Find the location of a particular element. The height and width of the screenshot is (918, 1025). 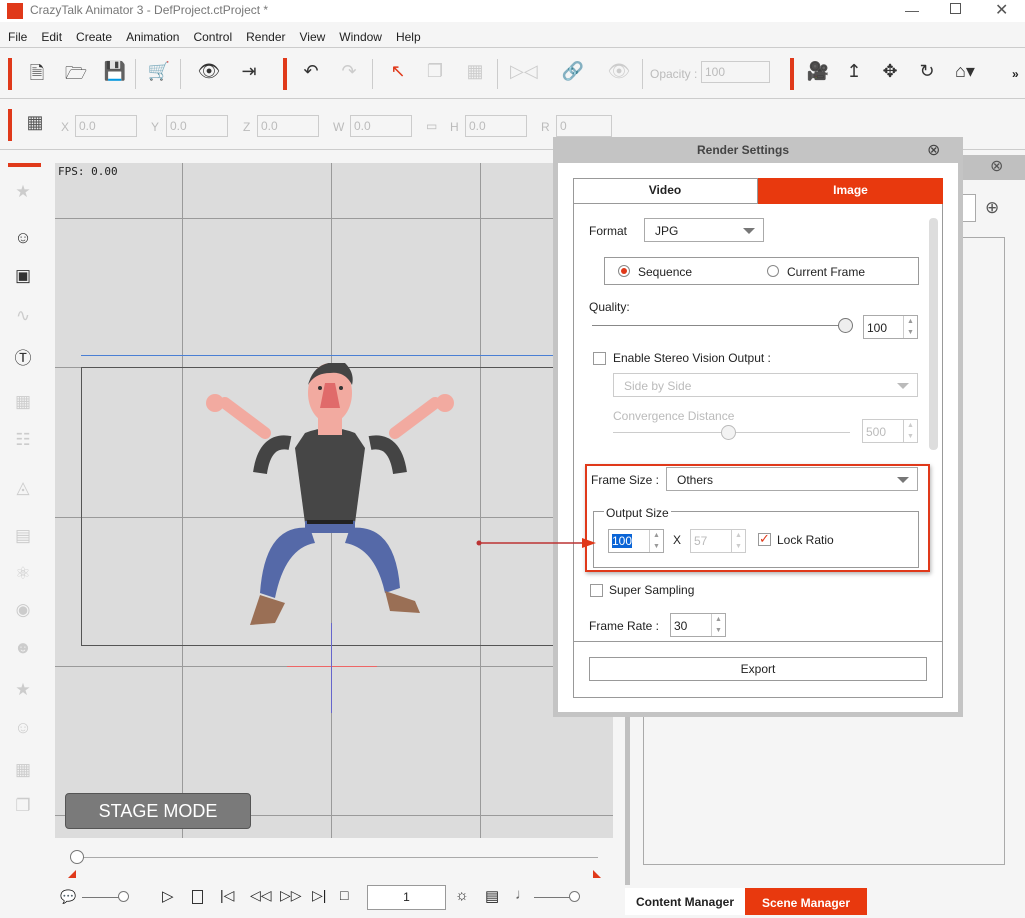

rotate-icon: ↻ is located at coordinates (927, 71).